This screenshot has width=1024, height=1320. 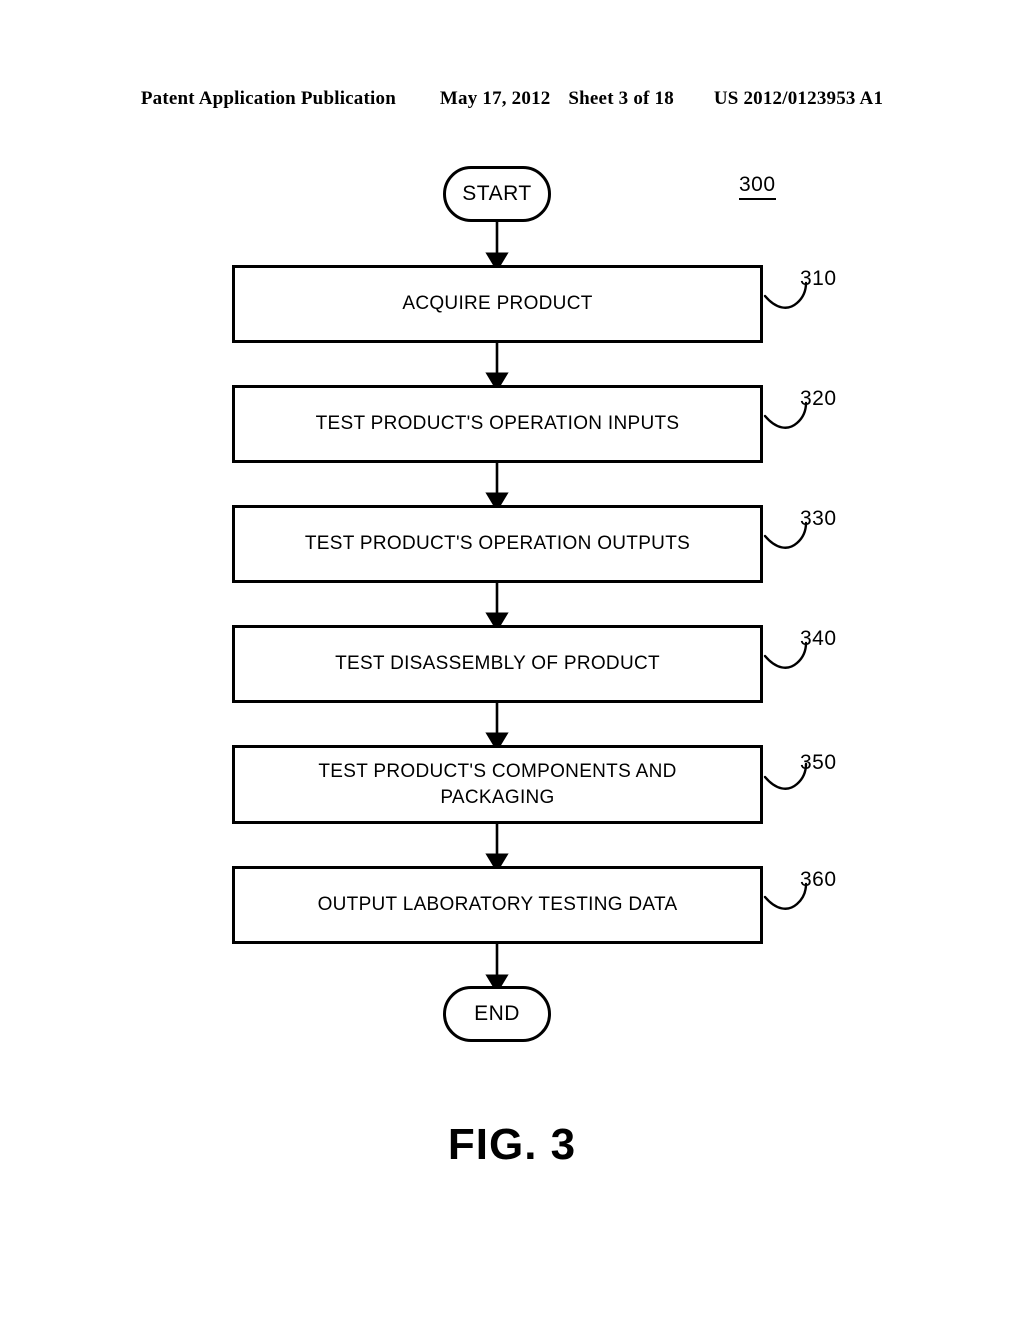 I want to click on flow-node-start: START, so click(x=497, y=194).